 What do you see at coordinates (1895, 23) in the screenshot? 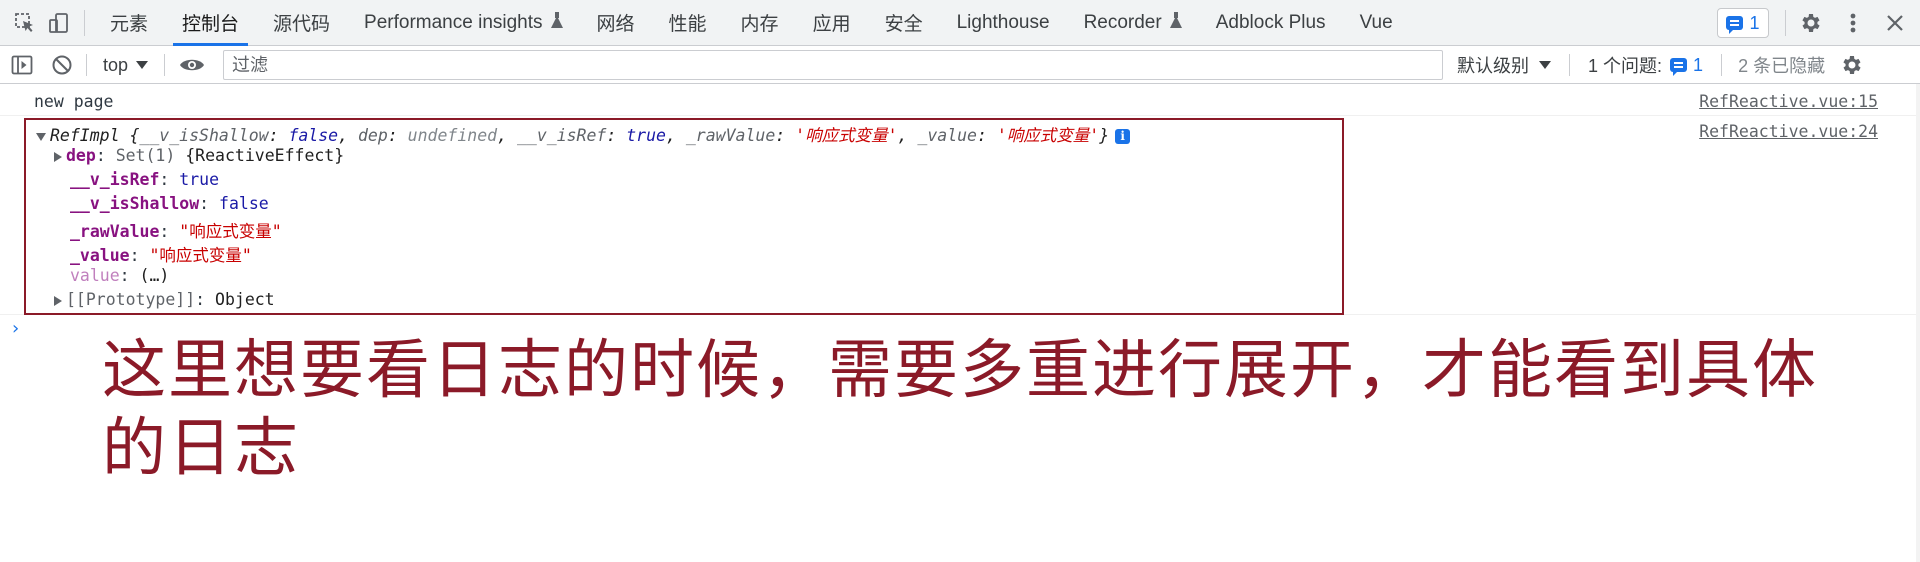
I see `close-icon` at bounding box center [1895, 23].